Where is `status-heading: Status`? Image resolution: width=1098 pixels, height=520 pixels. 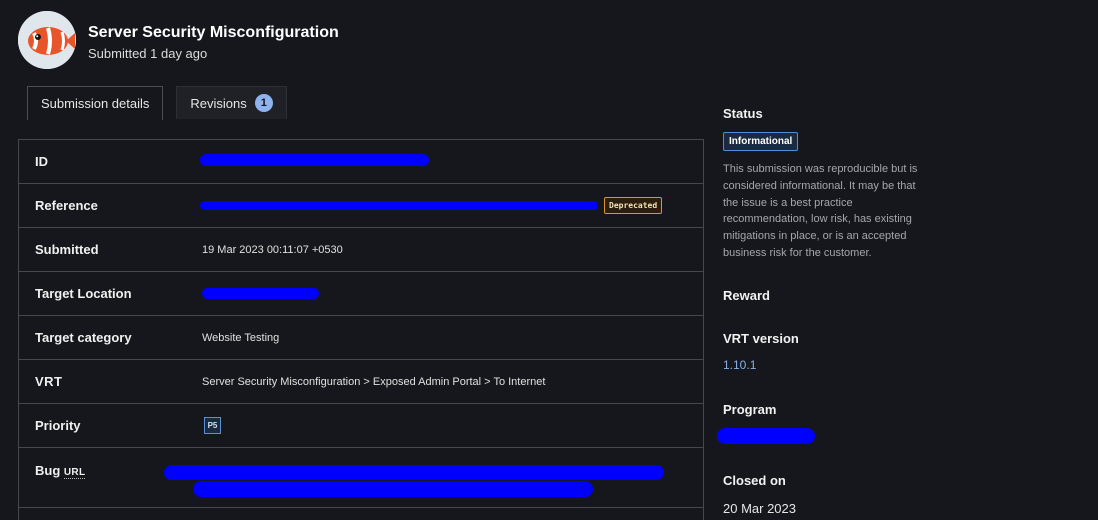 status-heading: Status is located at coordinates (743, 113).